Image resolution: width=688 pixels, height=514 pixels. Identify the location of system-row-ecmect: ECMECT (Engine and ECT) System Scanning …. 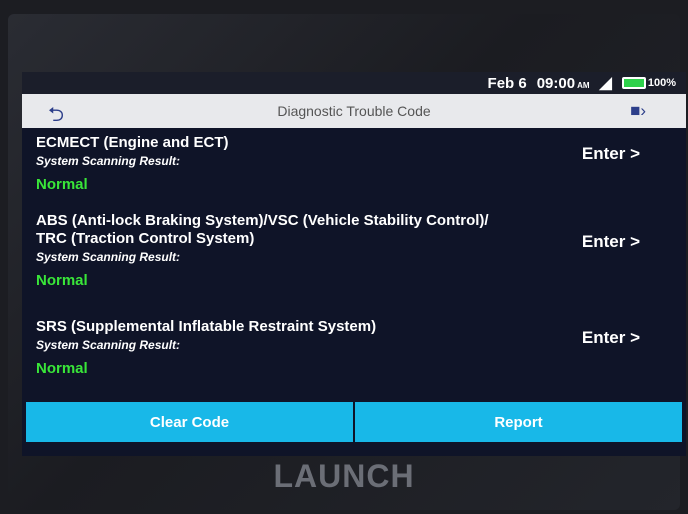
(356, 163).